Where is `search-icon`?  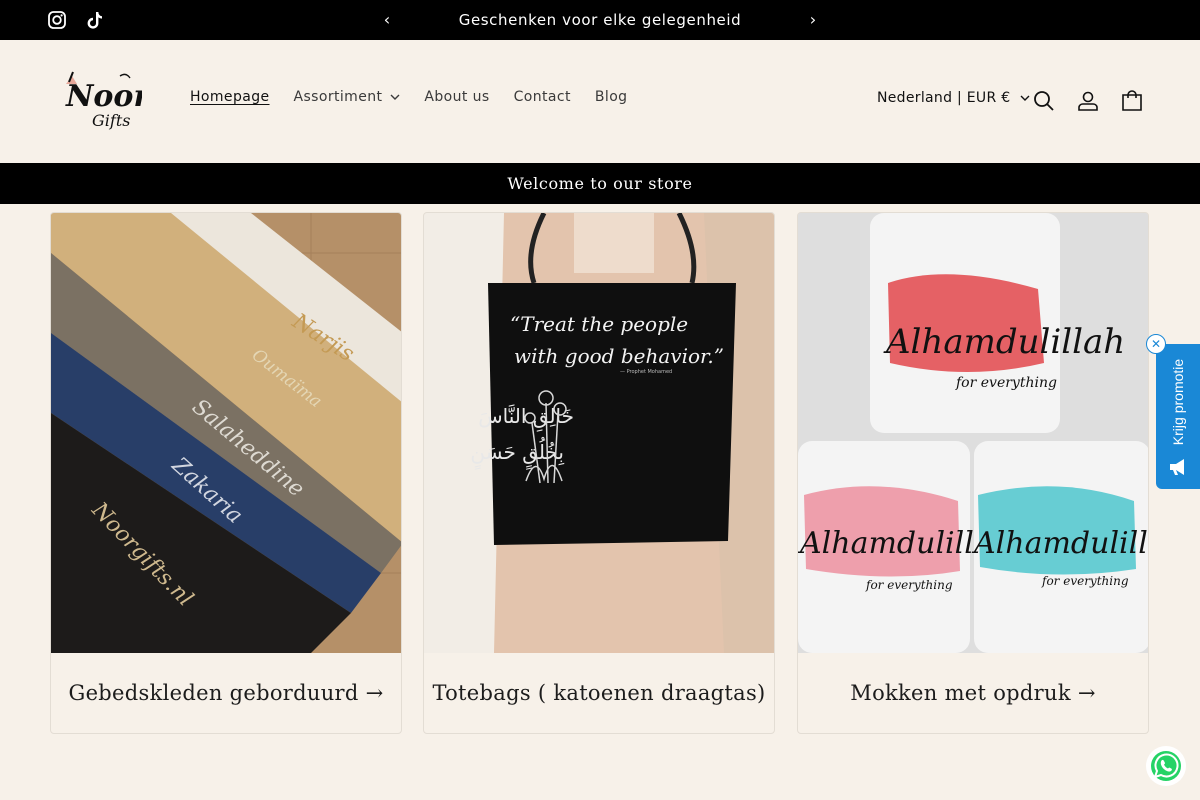 search-icon is located at coordinates (1044, 101).